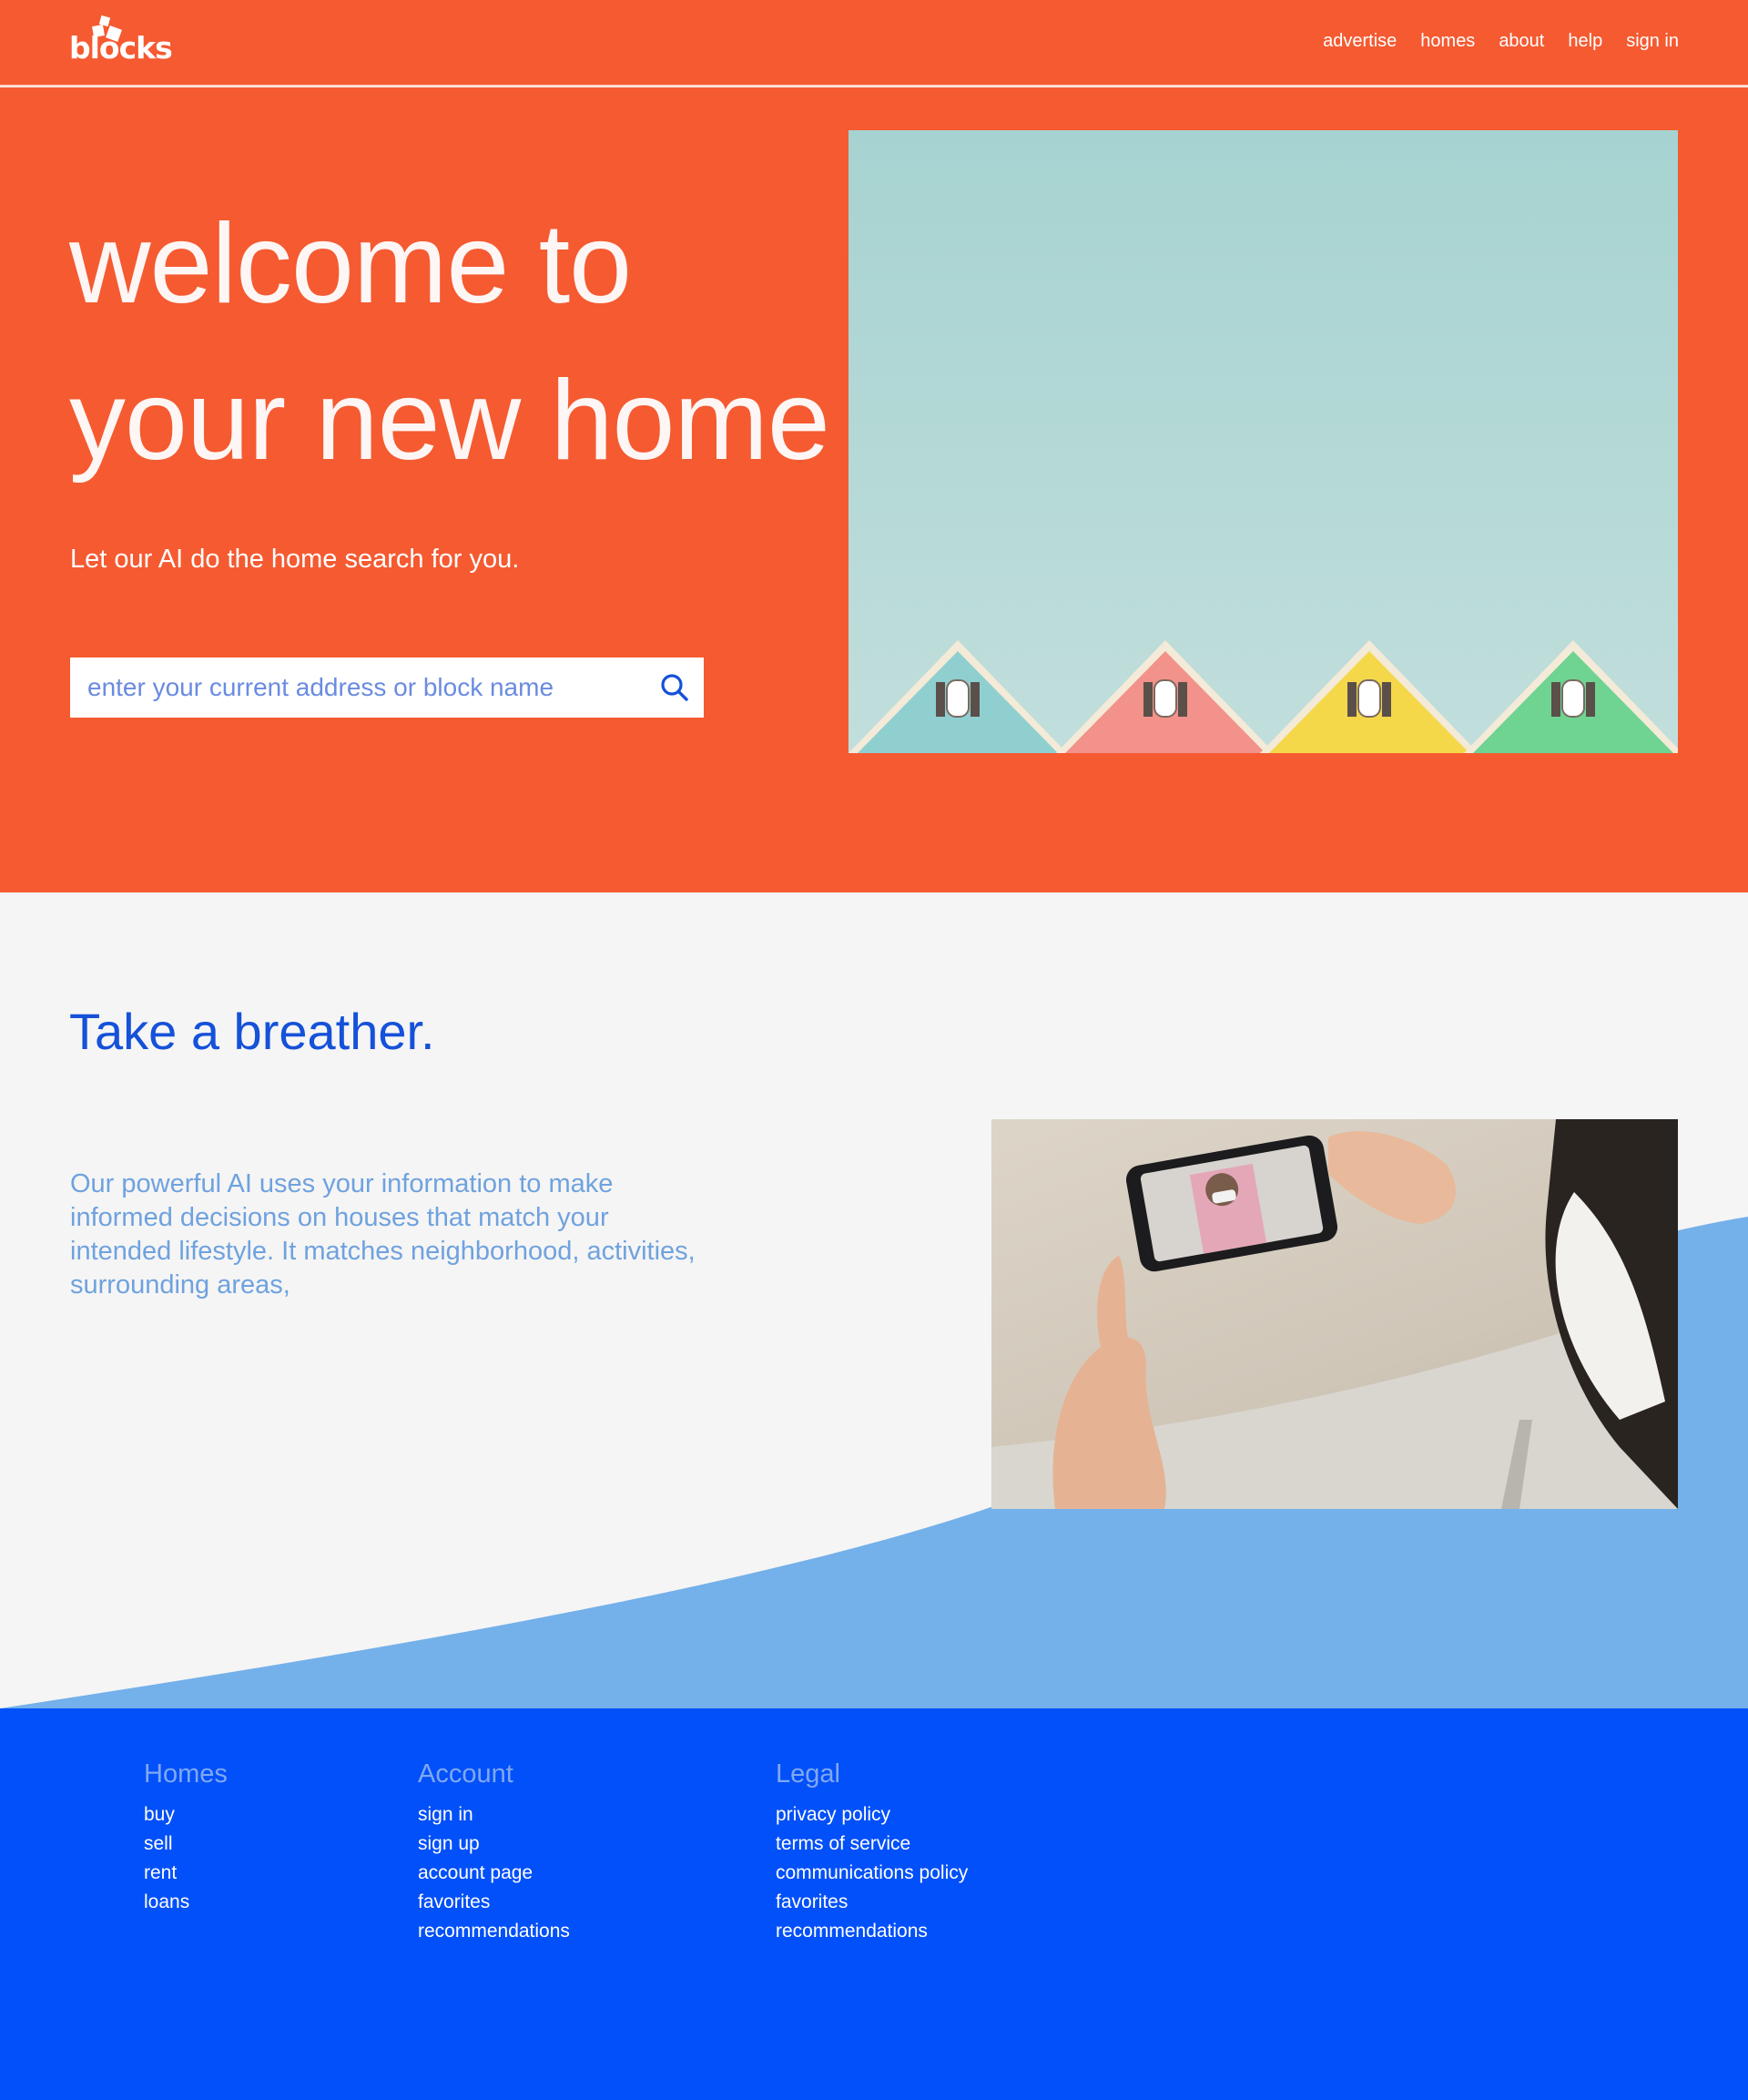  I want to click on footer-link-terms-of-service: terms of service, so click(872, 1844).